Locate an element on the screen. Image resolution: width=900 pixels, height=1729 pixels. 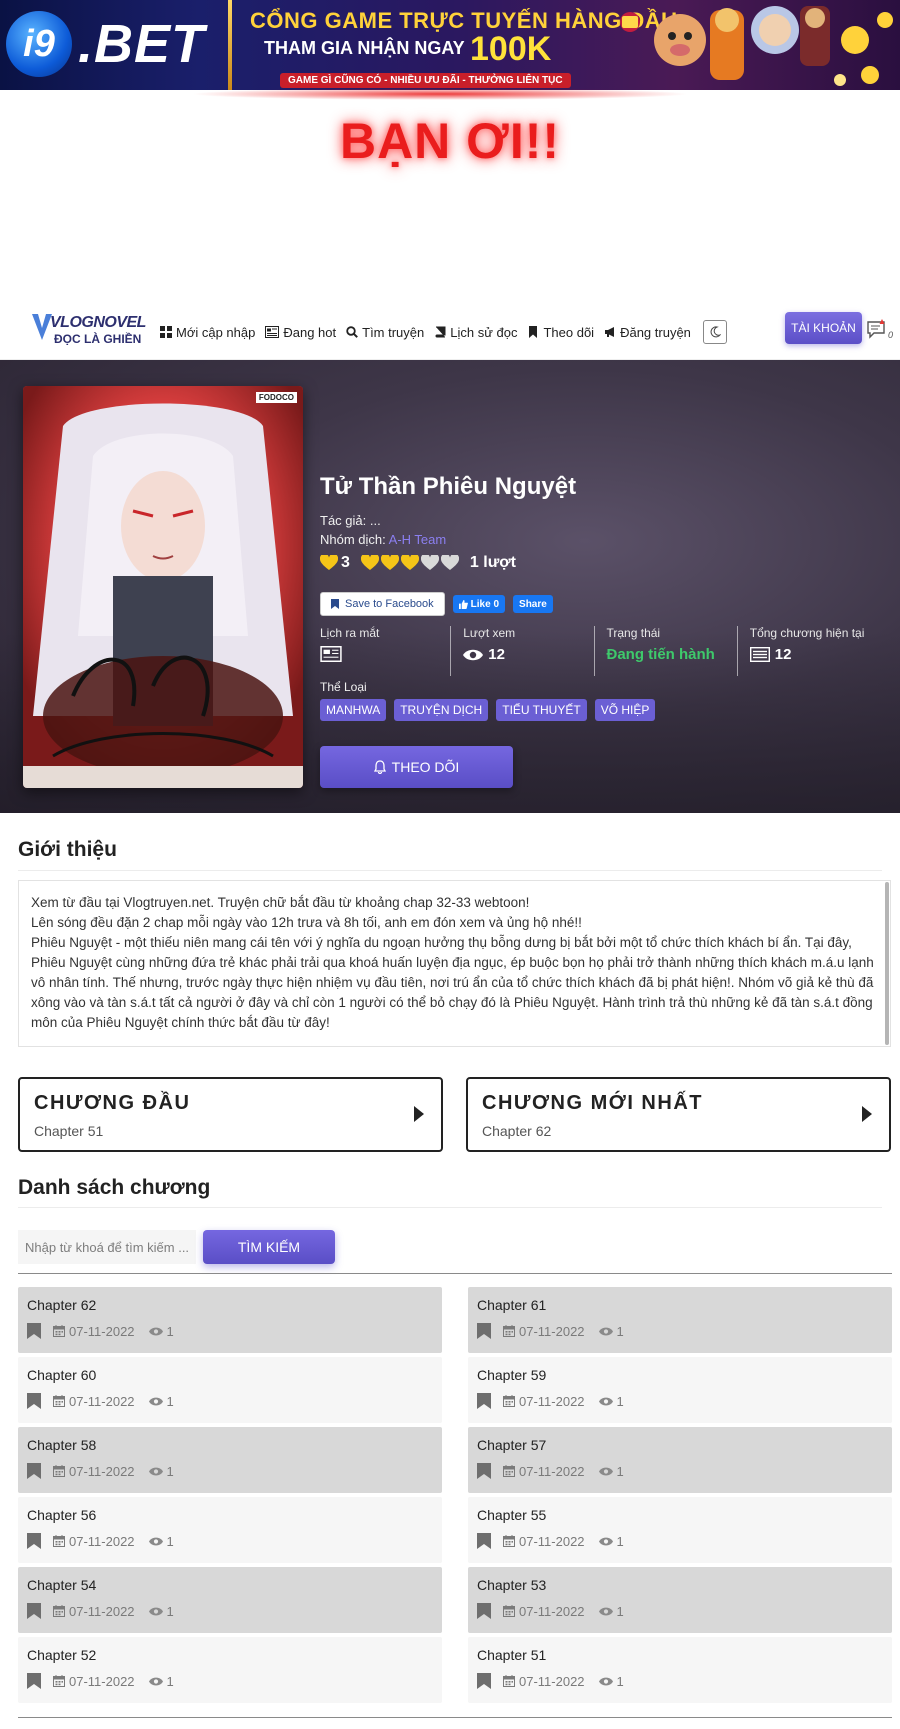
chapter-row: Chapter 61 07-11-2022 1 is located at coordinates (680, 1320).